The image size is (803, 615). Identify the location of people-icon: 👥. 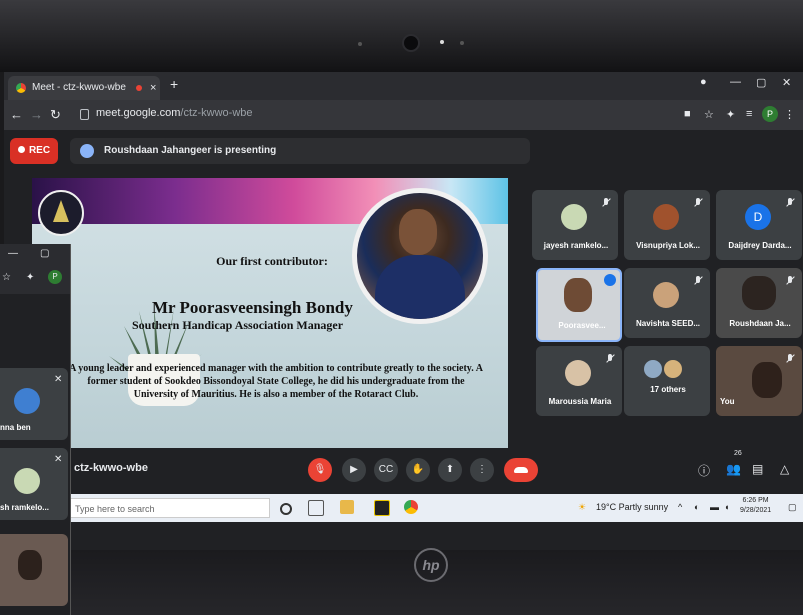
(733, 469).